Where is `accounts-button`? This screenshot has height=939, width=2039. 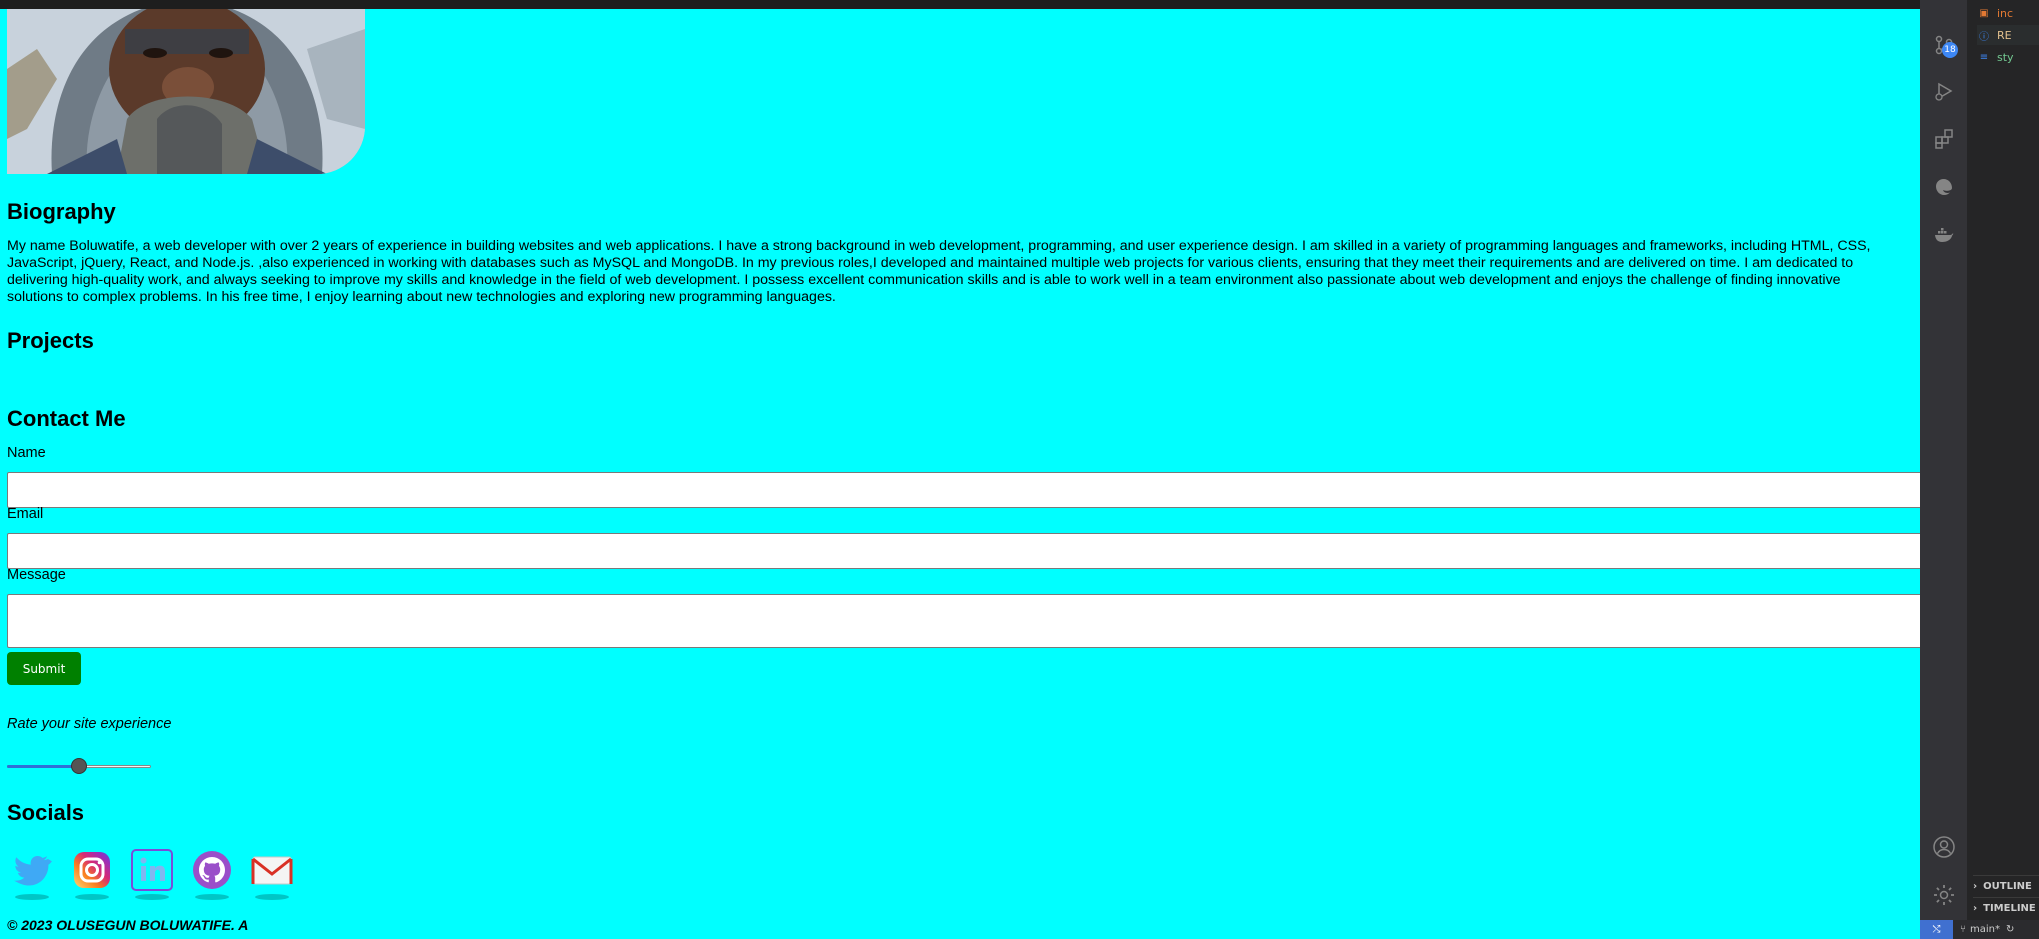
accounts-button is located at coordinates (1944, 847).